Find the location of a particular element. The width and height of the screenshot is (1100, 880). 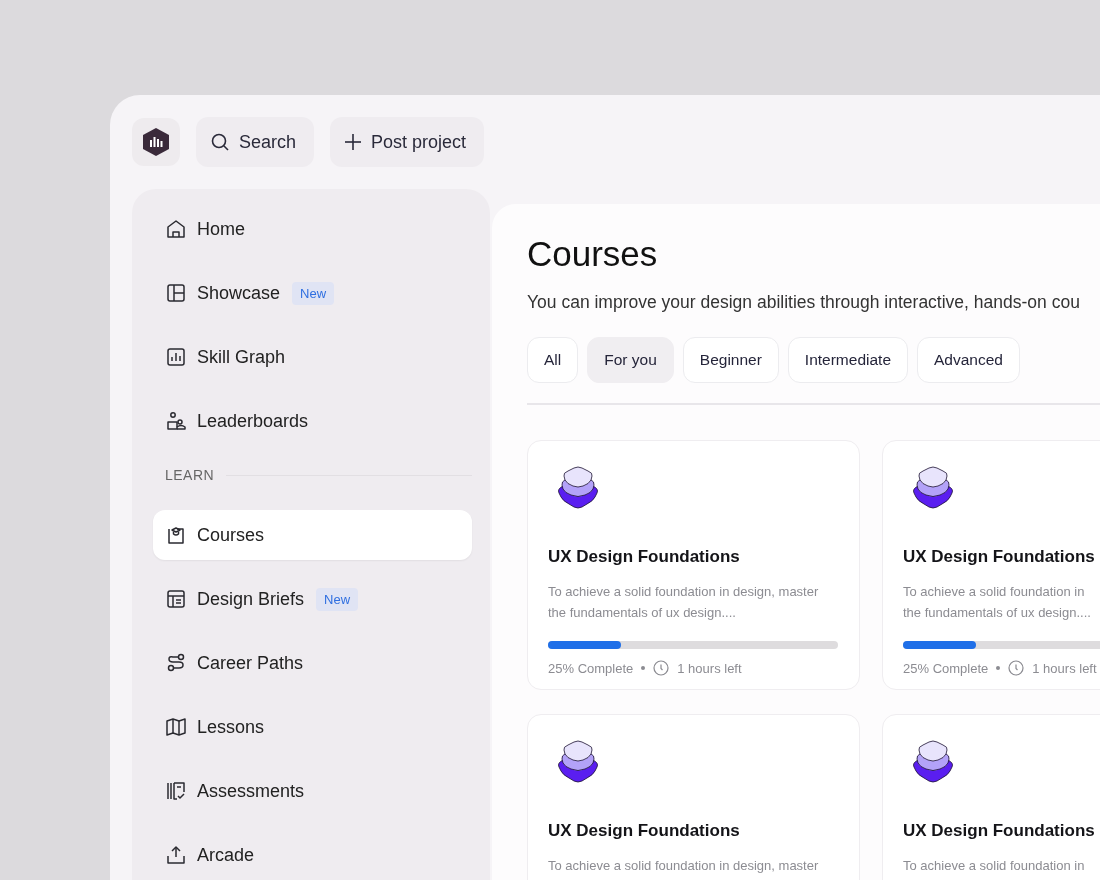

course-card: UX Design Foundations To achieve a solid foundation in design, master is located at coordinates (693, 797).